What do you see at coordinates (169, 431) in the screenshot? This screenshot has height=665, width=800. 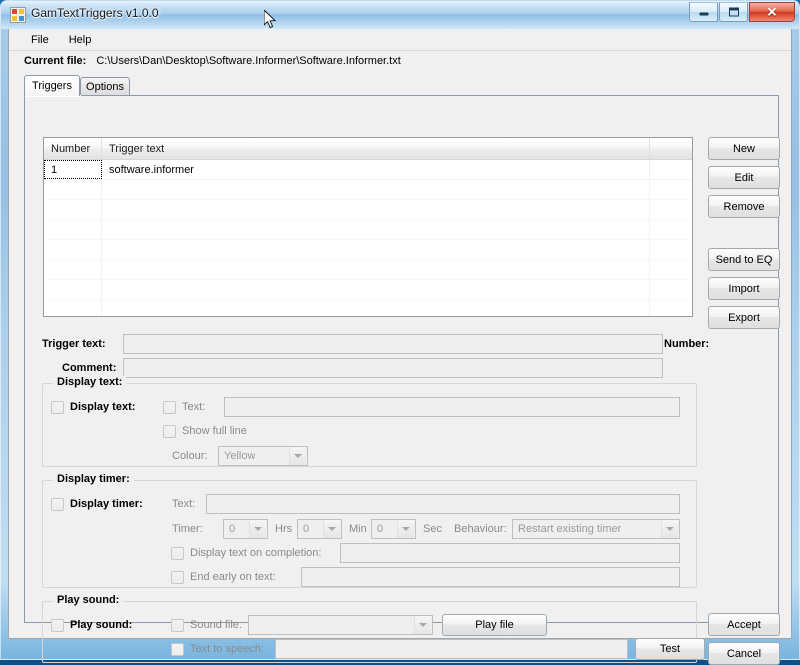 I see `show-full-line-checkbox` at bounding box center [169, 431].